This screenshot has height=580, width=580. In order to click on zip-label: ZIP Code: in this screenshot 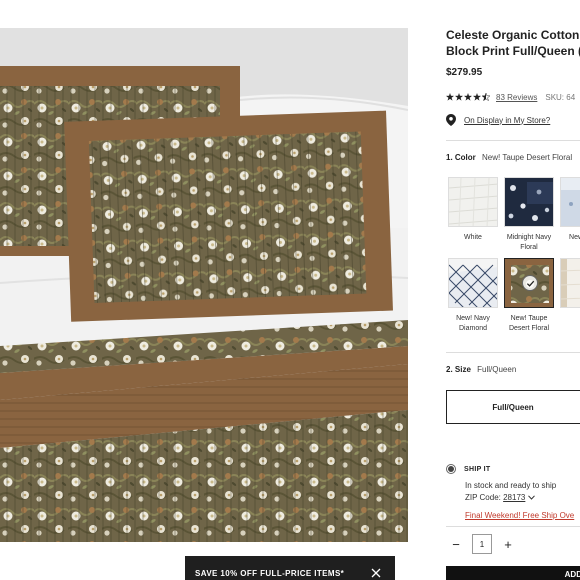, I will do `click(483, 497)`.